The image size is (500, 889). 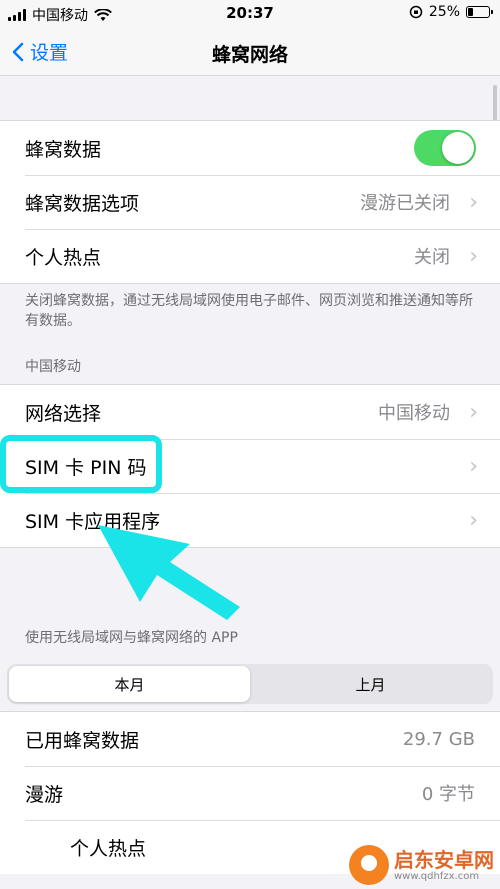 I want to click on watermark-logo-icon, so click(x=369, y=865).